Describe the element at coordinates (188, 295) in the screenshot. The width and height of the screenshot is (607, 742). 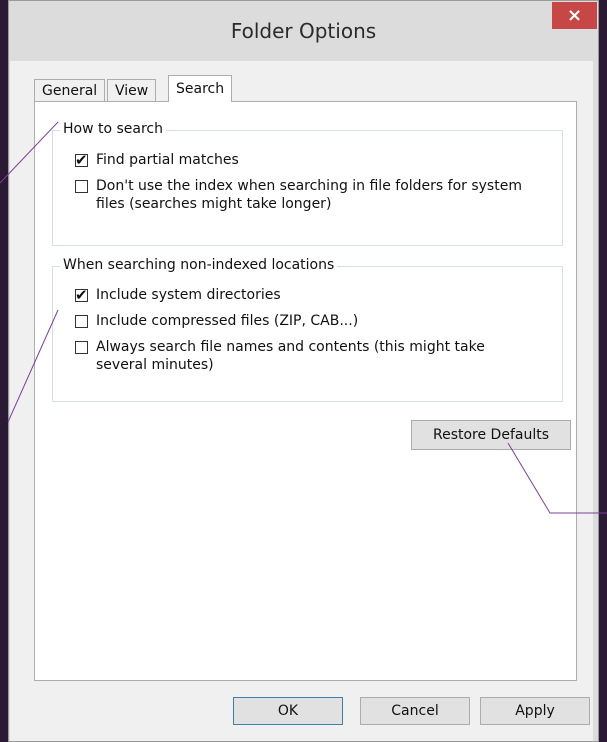
I see `include-system-directories-label: Include system directories` at that location.